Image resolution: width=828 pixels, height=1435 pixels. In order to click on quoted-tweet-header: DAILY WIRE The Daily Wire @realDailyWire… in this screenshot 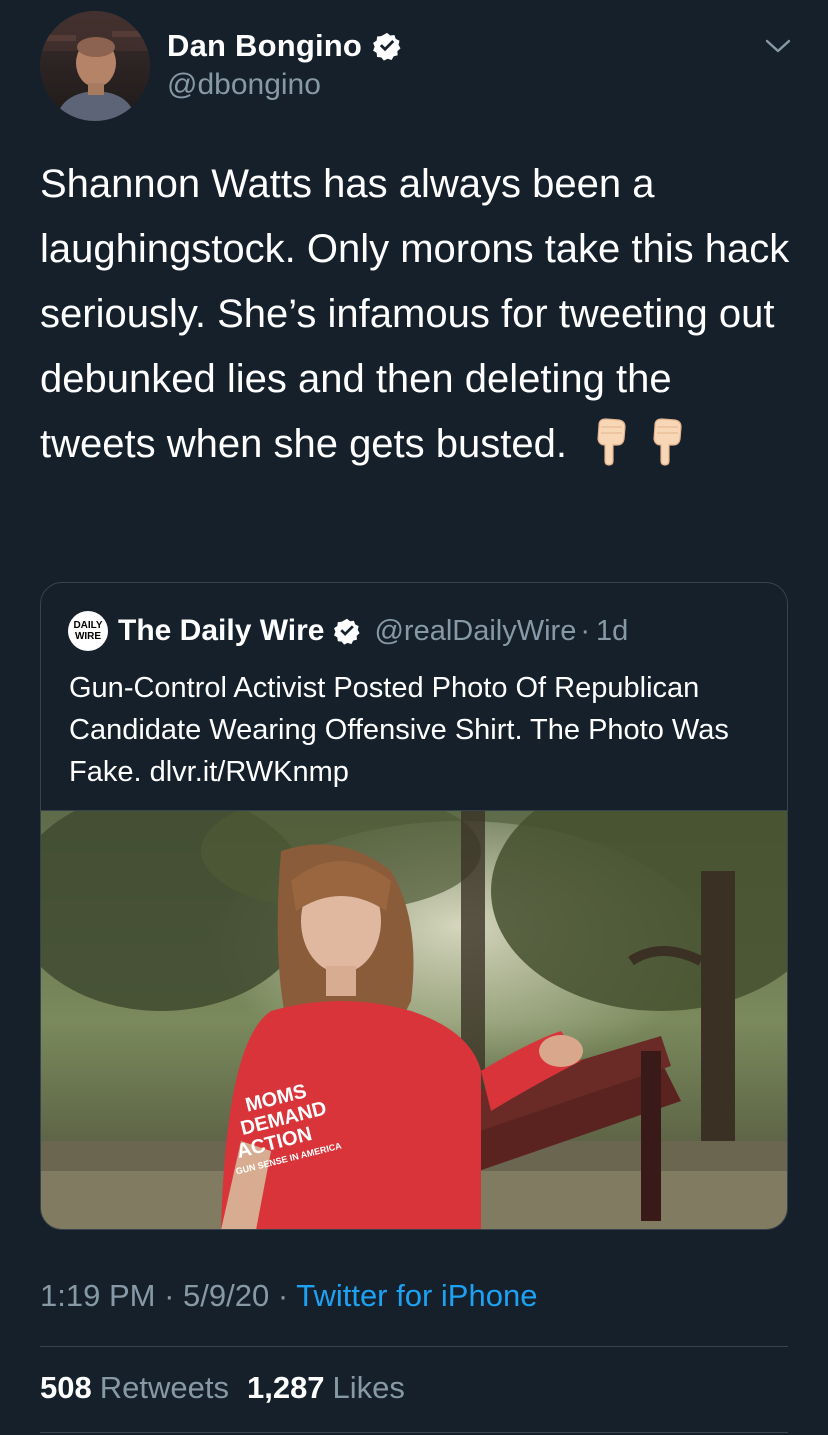, I will do `click(348, 631)`.